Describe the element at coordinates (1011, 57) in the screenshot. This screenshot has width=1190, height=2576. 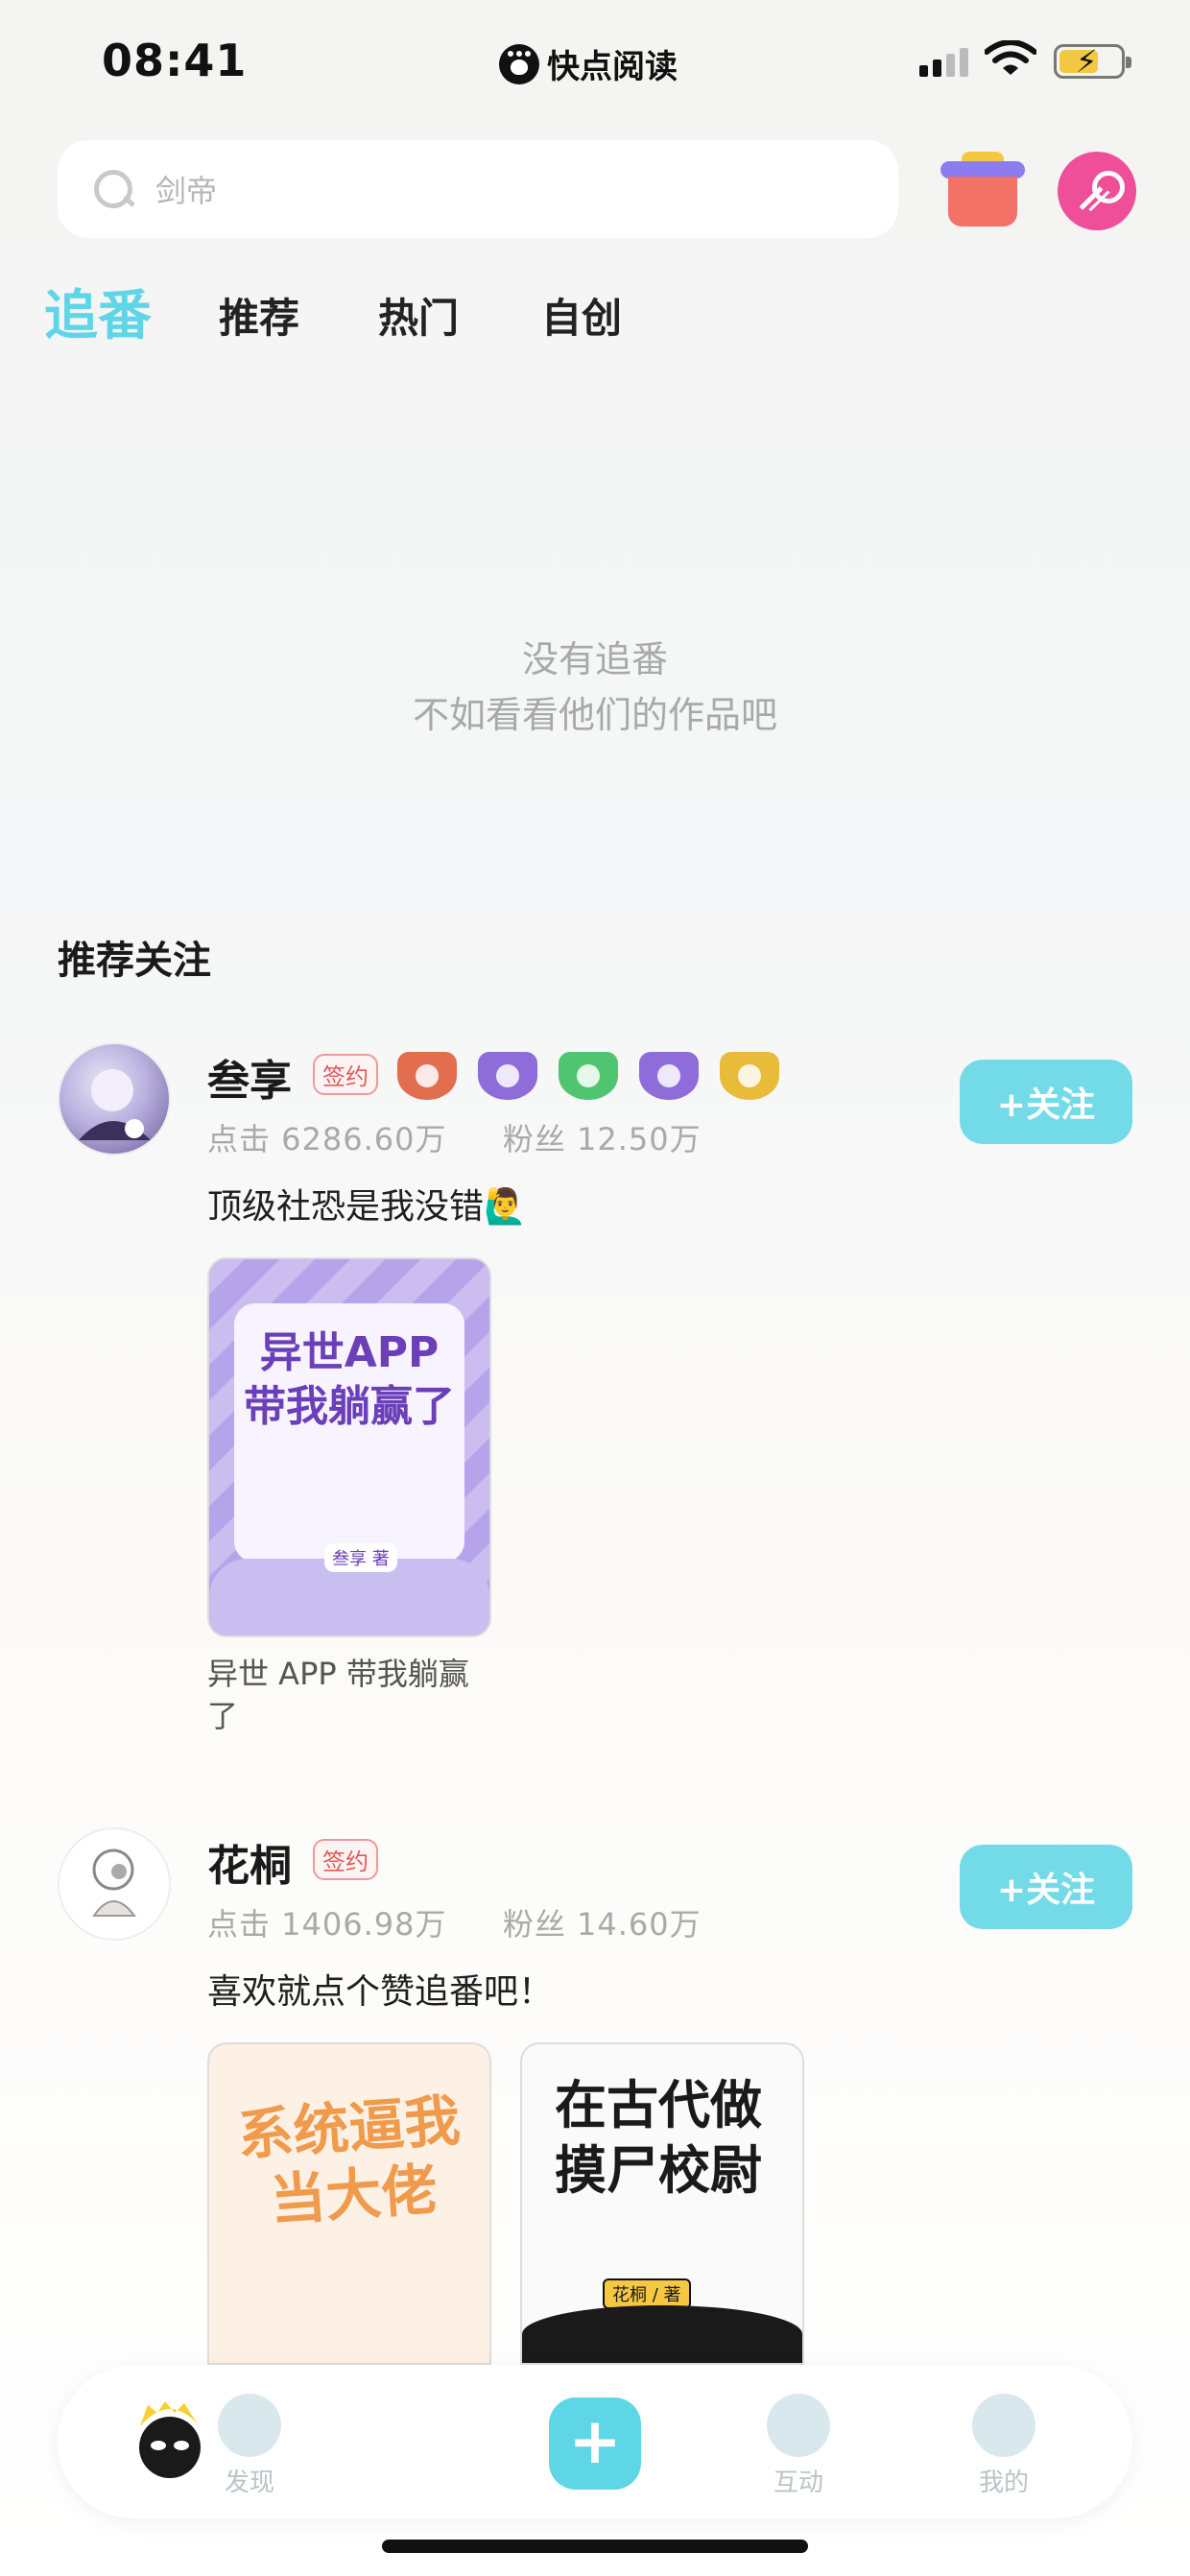
I see `wifi-icon` at that location.